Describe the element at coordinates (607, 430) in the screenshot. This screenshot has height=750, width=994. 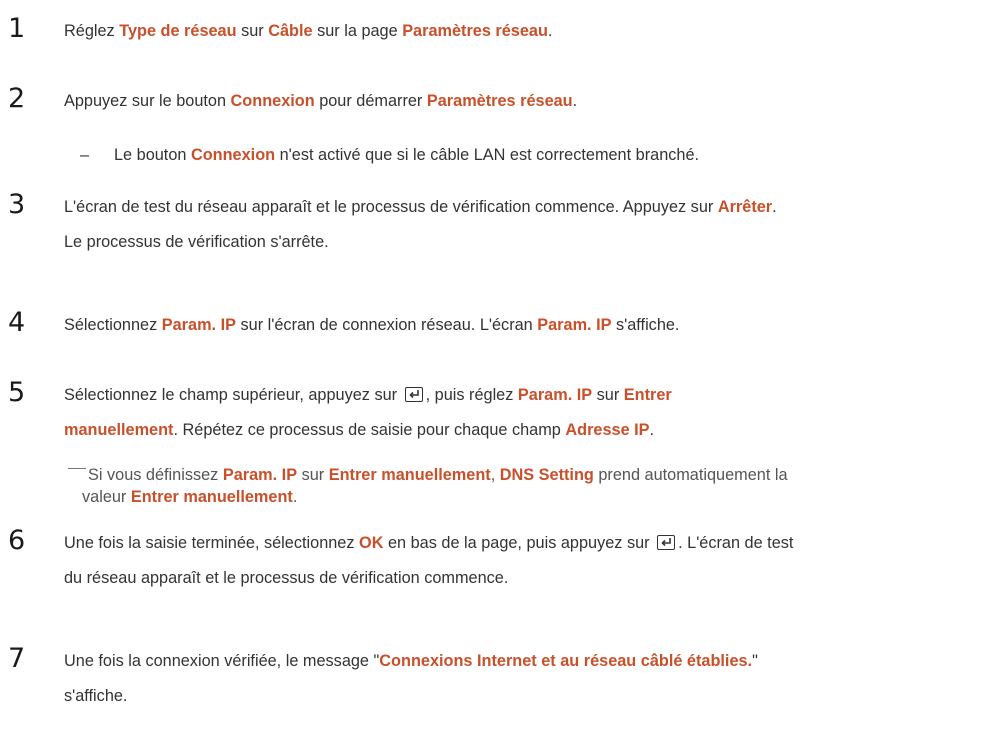
I see `emphasis: Adresse IP` at that location.